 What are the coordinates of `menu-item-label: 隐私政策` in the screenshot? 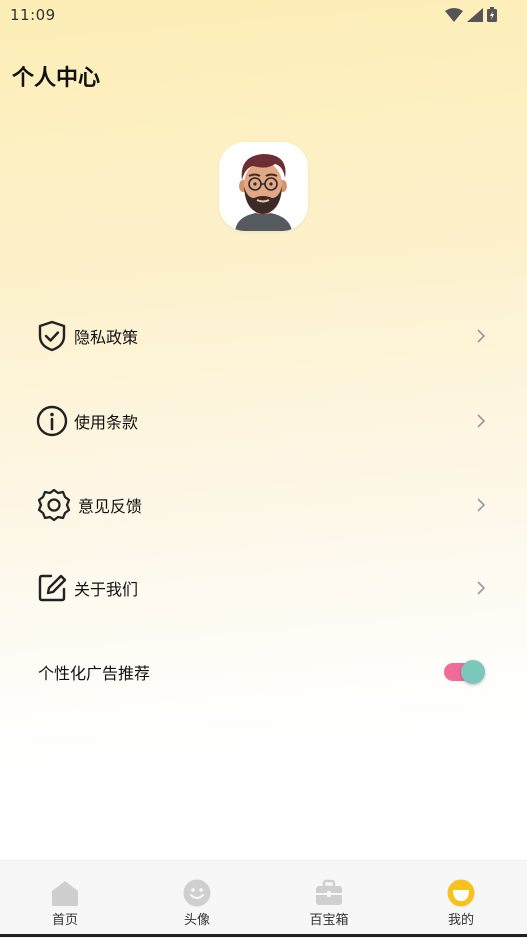 It's located at (106, 337).